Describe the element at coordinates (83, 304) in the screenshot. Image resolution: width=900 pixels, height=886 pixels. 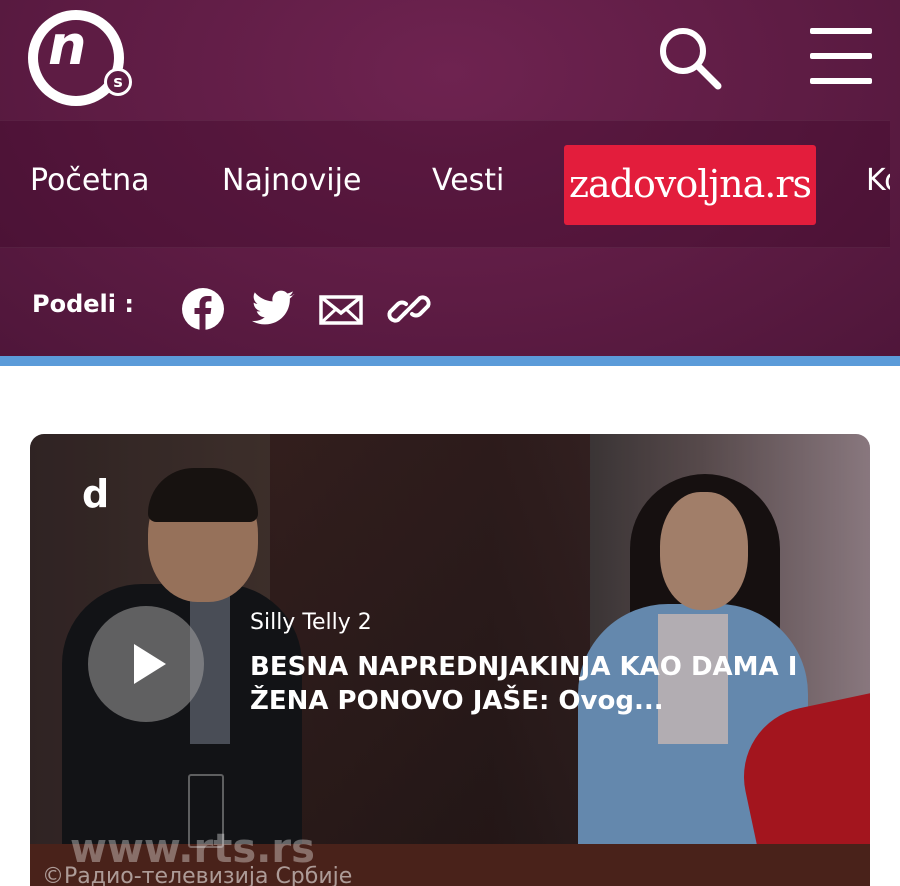
I see `share-label: Podeli :` at that location.